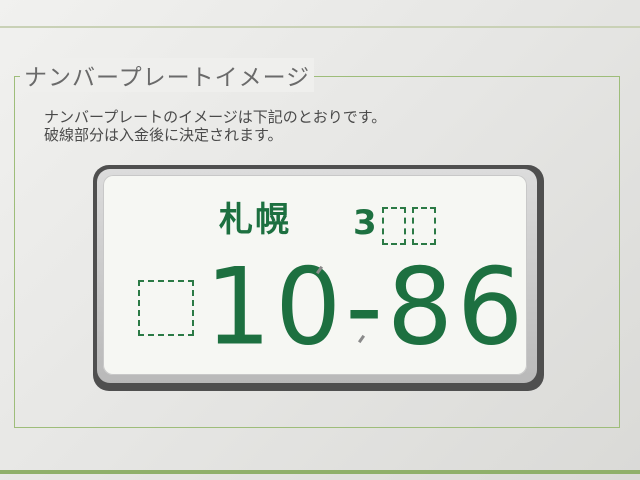 The image size is (640, 480). Describe the element at coordinates (320, 27) in the screenshot. I see `header-divider` at that location.